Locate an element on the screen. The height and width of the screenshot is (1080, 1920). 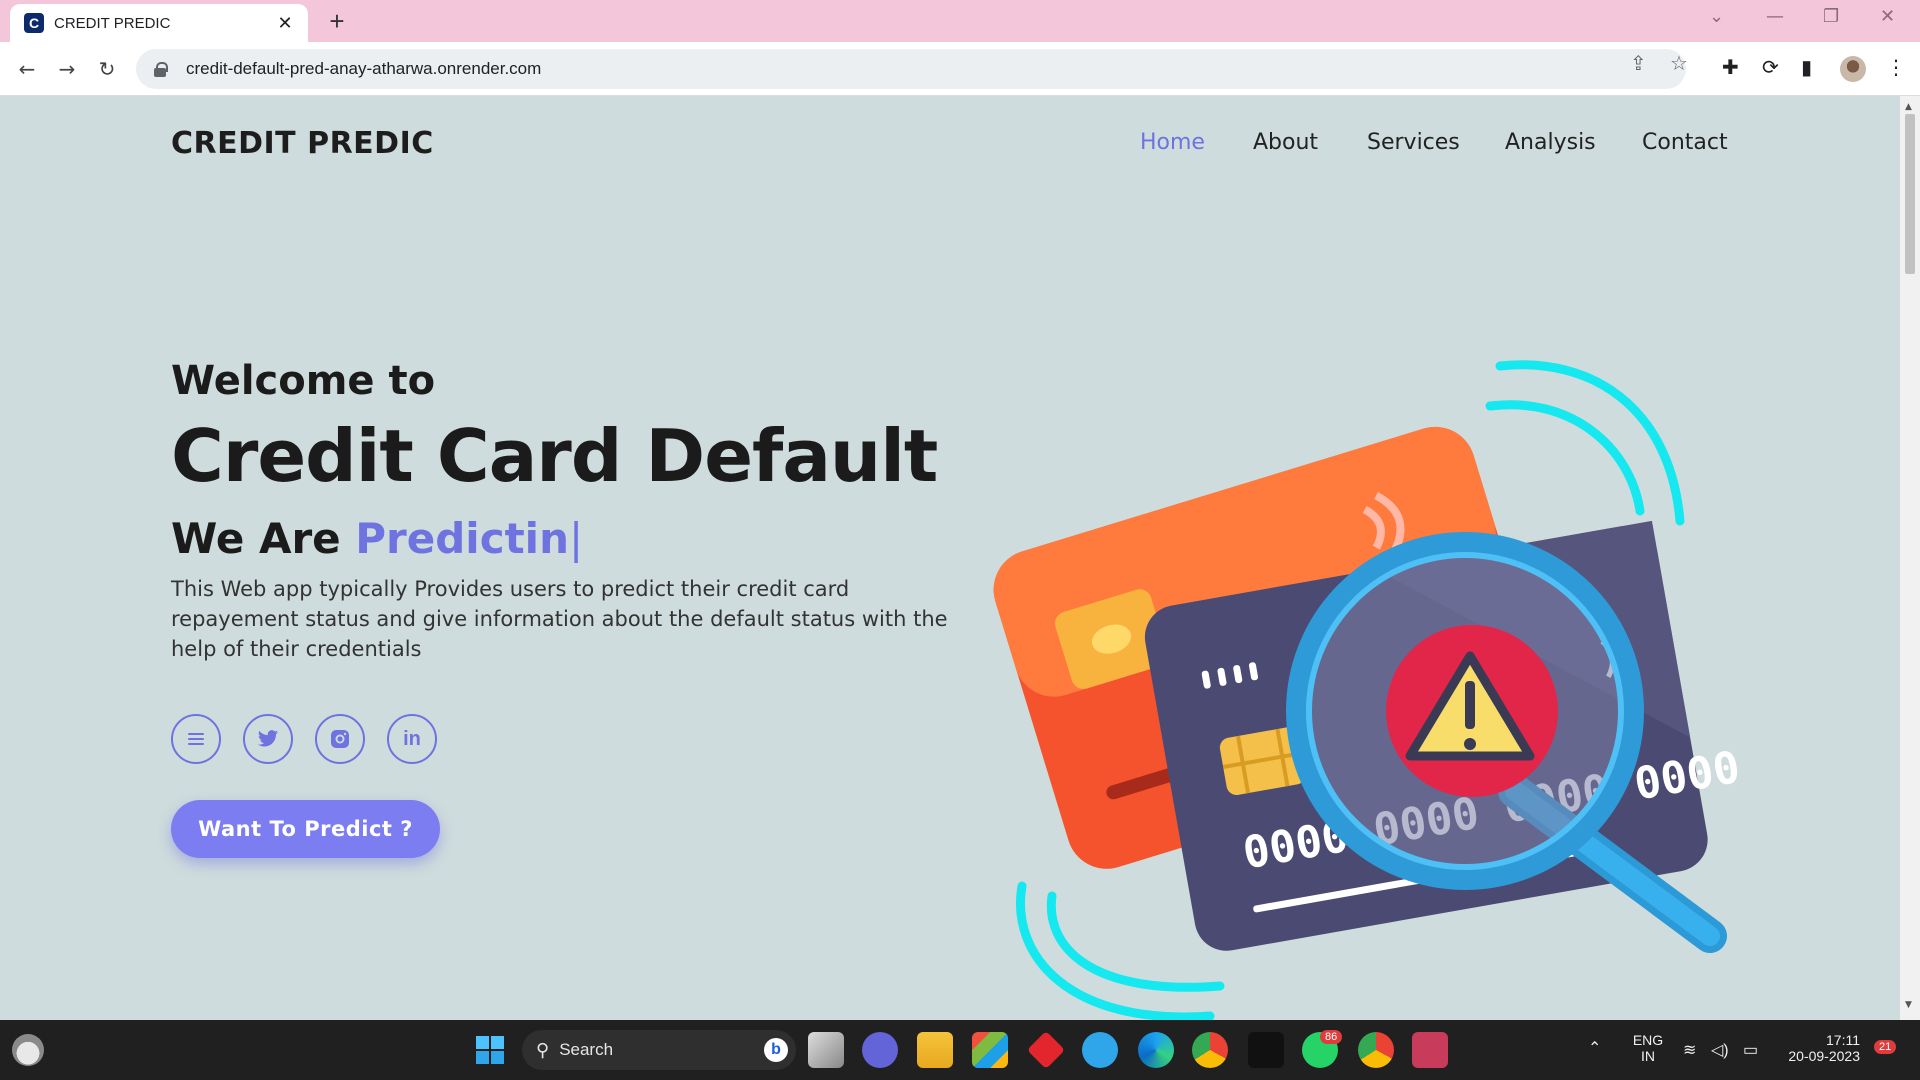
scroll-down-icon: ▼ is located at coordinates (1908, 1005).